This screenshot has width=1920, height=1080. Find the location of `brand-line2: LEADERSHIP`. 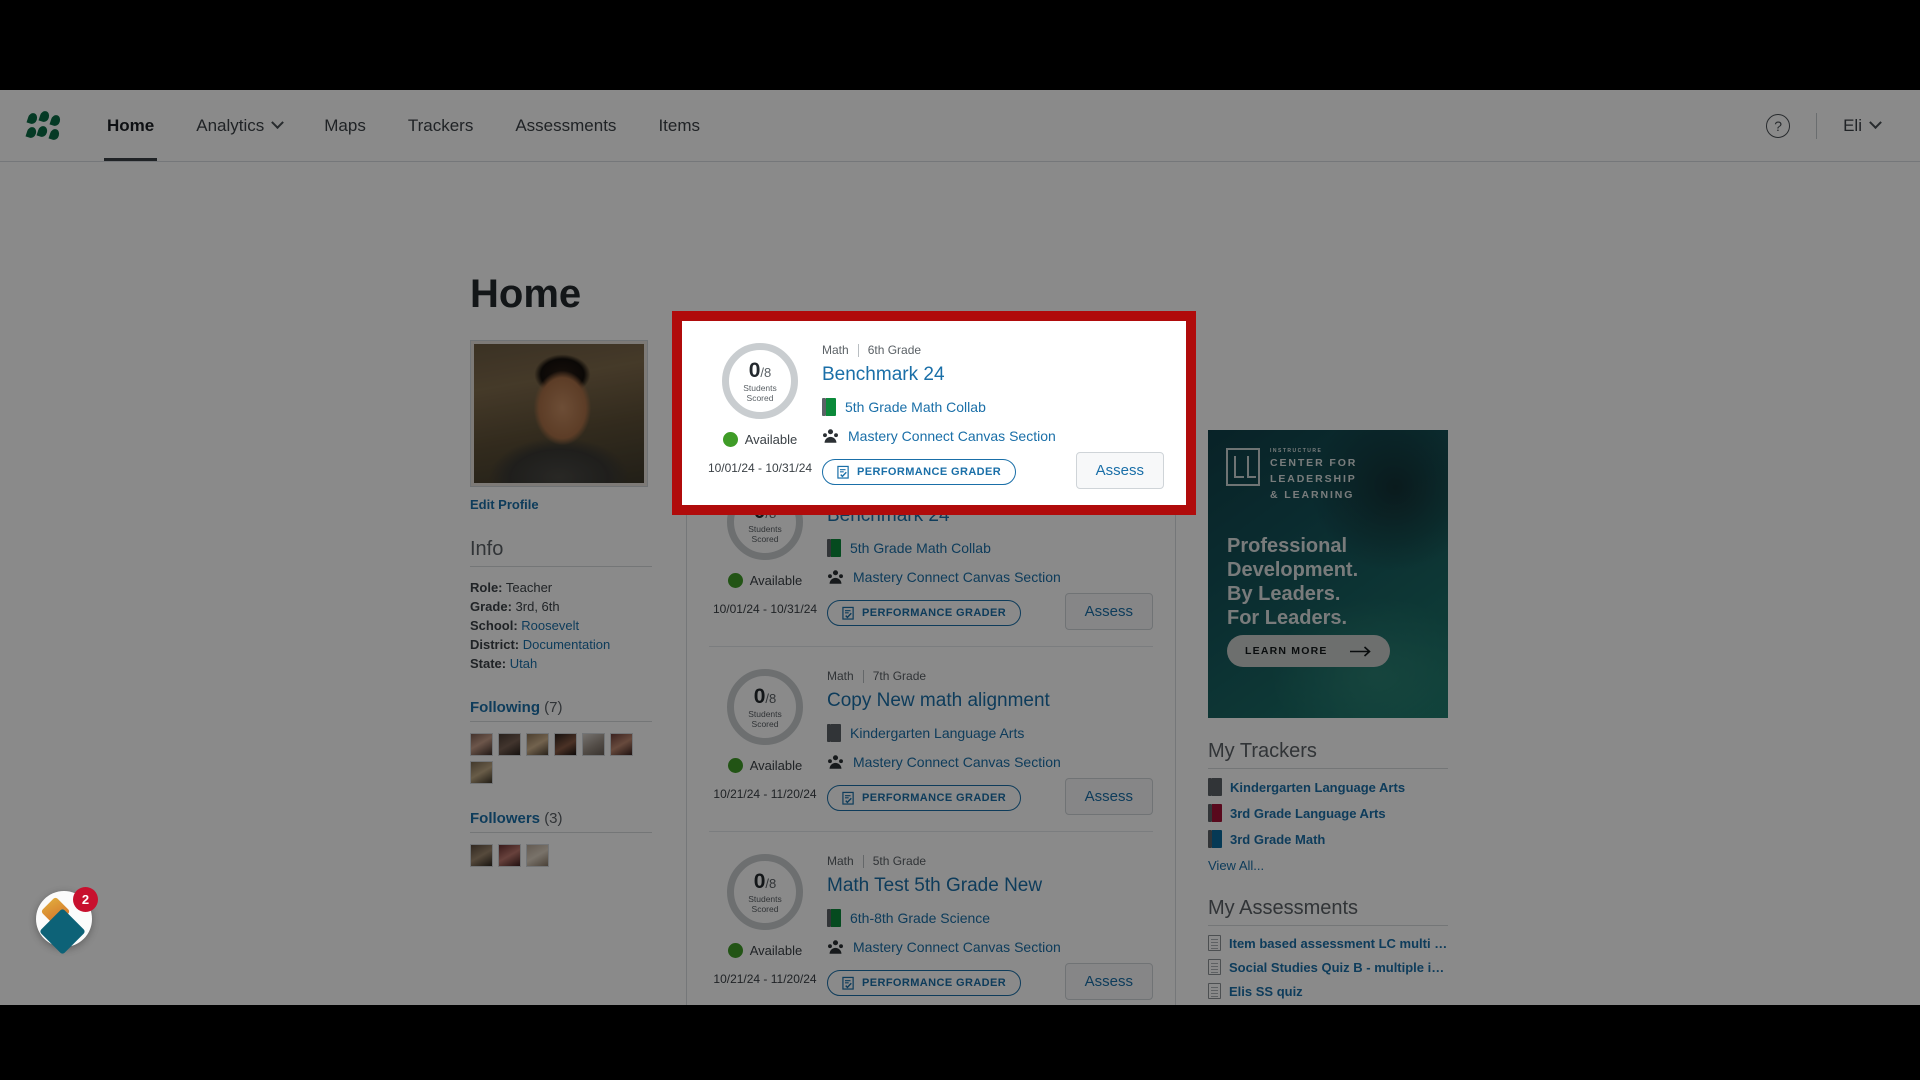

brand-line2: LEADERSHIP is located at coordinates (1313, 479).